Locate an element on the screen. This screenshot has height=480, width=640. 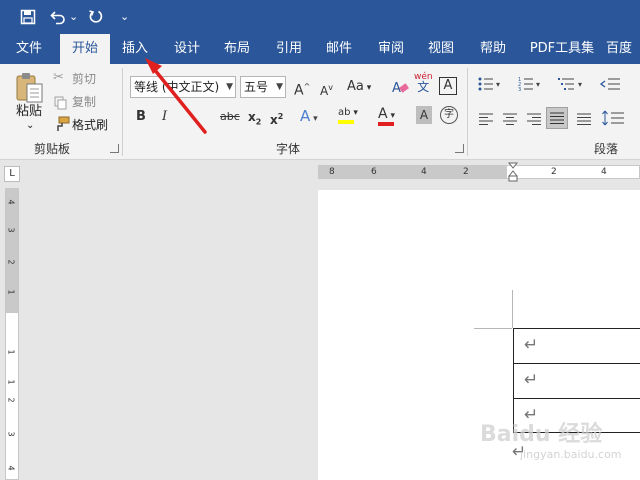
horizontal-ruler: 8 6 4 2 2 4 is located at coordinates (479, 172).